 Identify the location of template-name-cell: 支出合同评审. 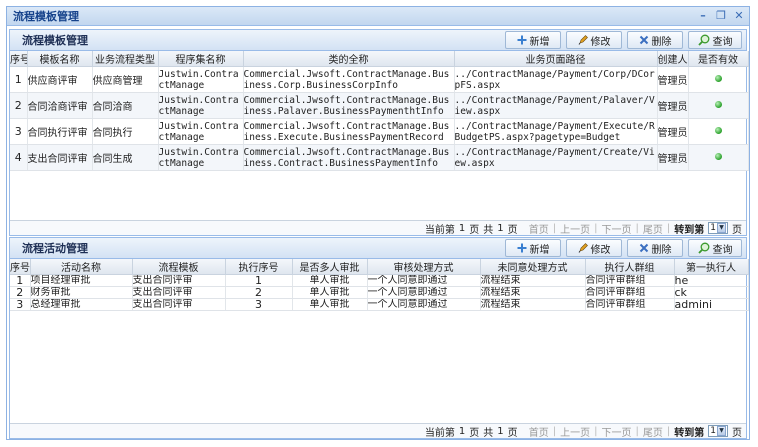
(60, 157).